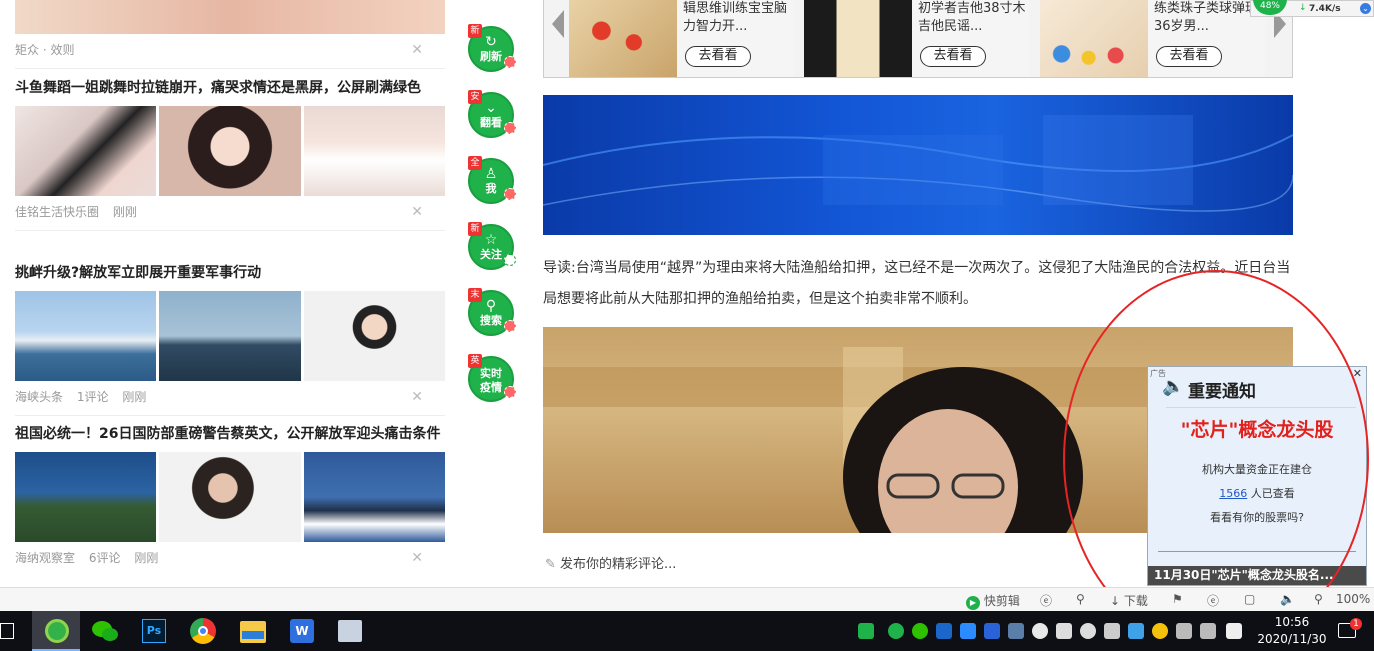 The width and height of the screenshot is (1374, 651). Describe the element at coordinates (1292, 639) in the screenshot. I see `clock-date: 2020/11/30` at that location.